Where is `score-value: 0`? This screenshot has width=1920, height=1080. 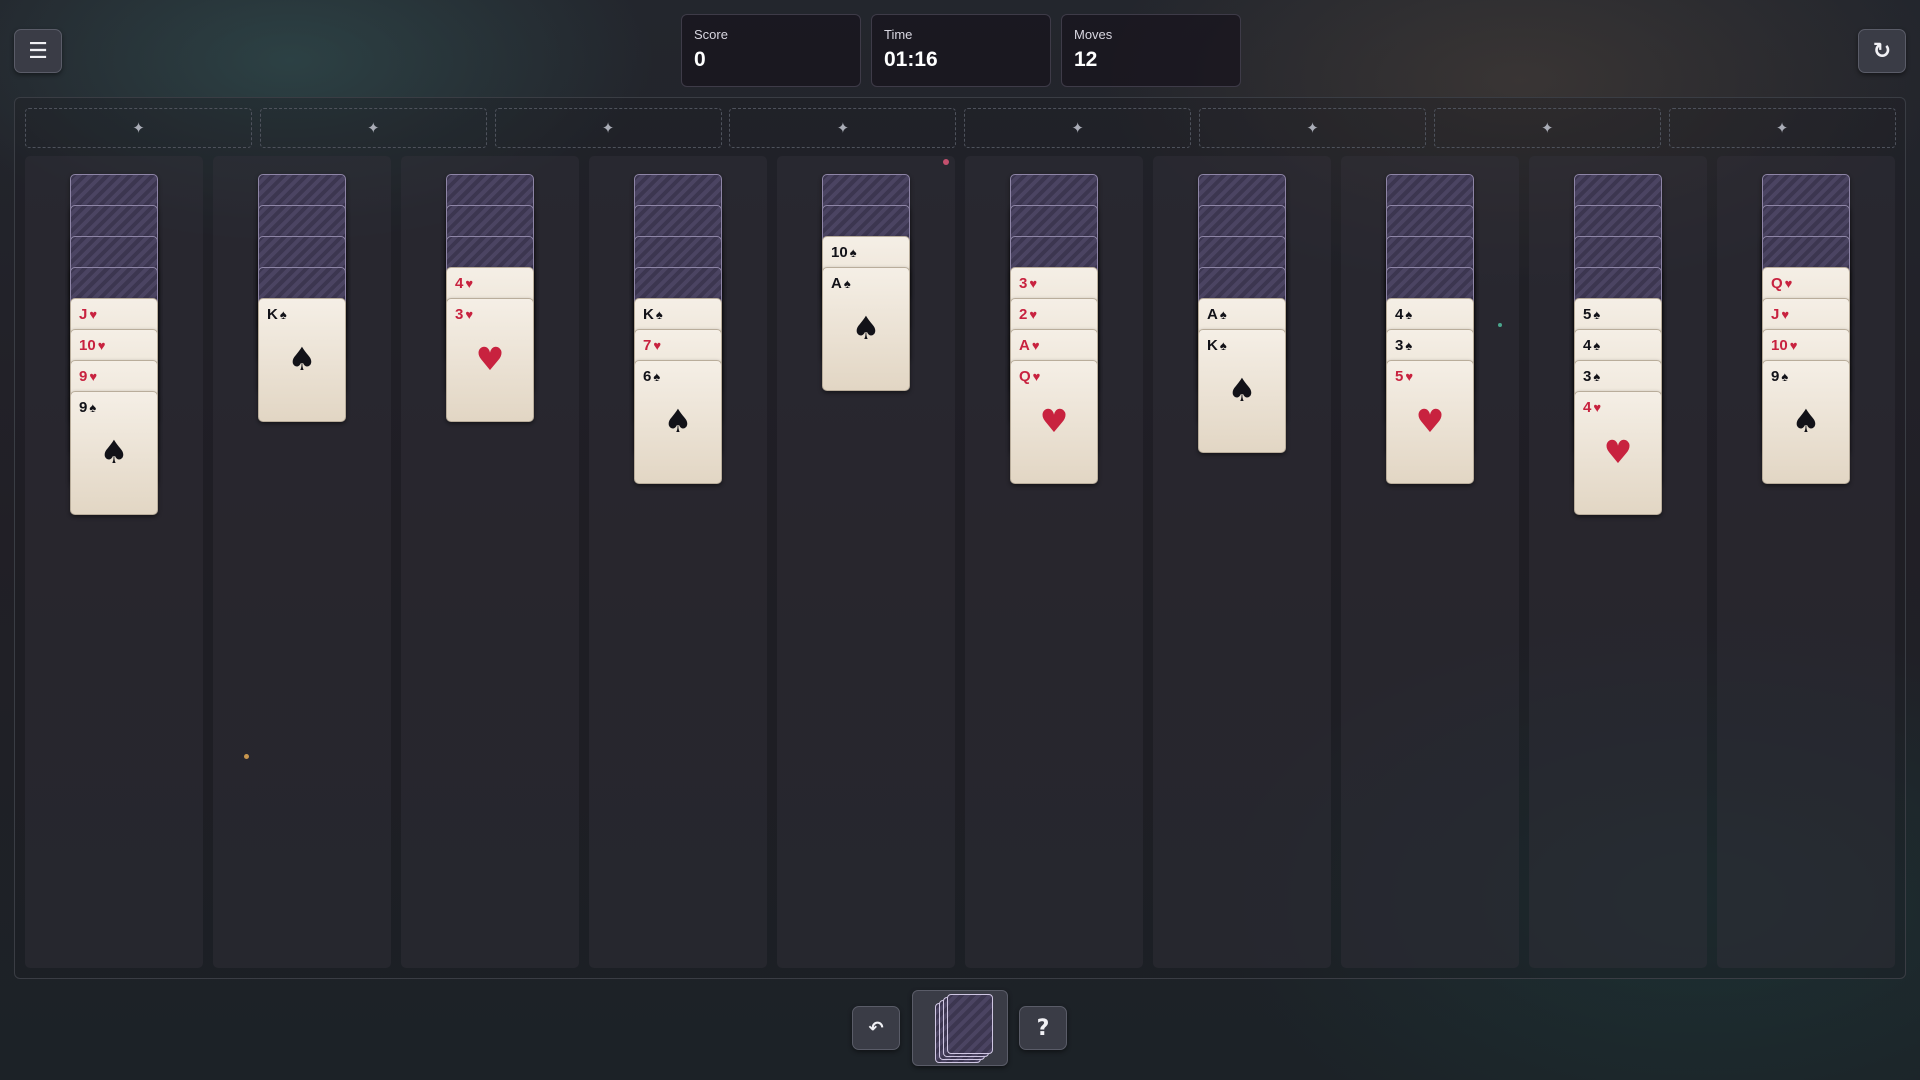 score-value: 0 is located at coordinates (700, 59).